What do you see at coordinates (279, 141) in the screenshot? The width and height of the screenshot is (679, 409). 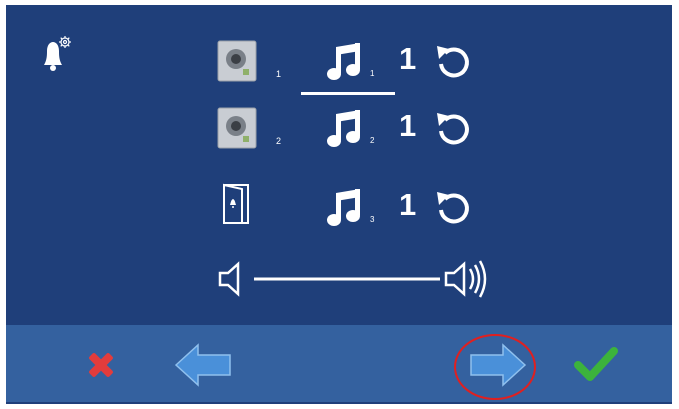 I see `source-number: 2` at bounding box center [279, 141].